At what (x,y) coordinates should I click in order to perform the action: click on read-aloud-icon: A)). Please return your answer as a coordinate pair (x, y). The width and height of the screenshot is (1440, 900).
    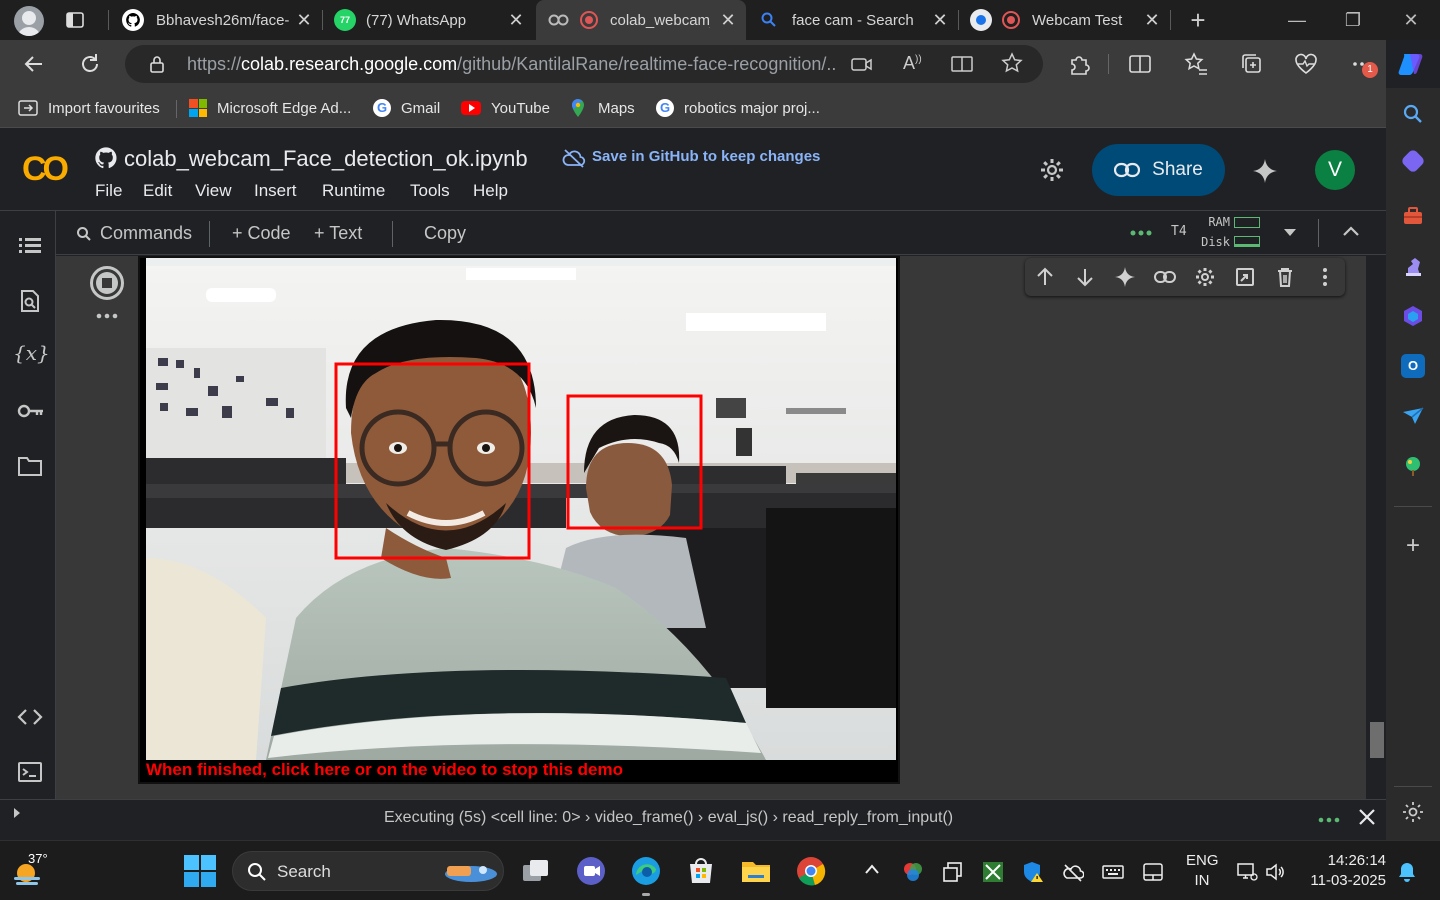
    Looking at the image, I should click on (912, 63).